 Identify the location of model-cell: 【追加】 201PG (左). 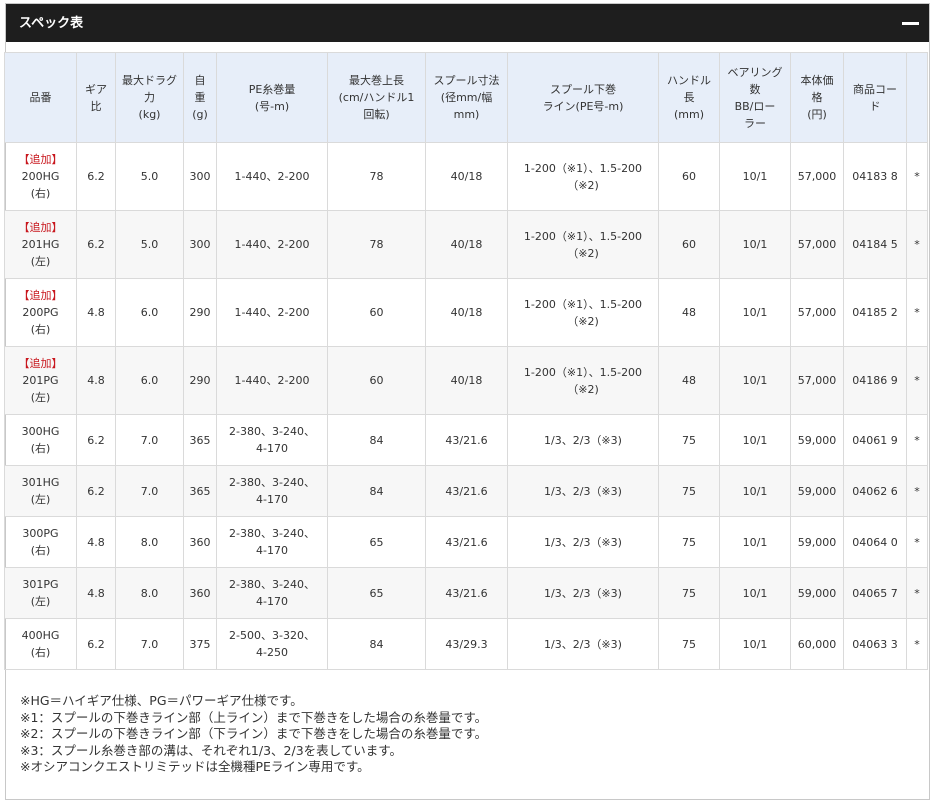
(40, 380).